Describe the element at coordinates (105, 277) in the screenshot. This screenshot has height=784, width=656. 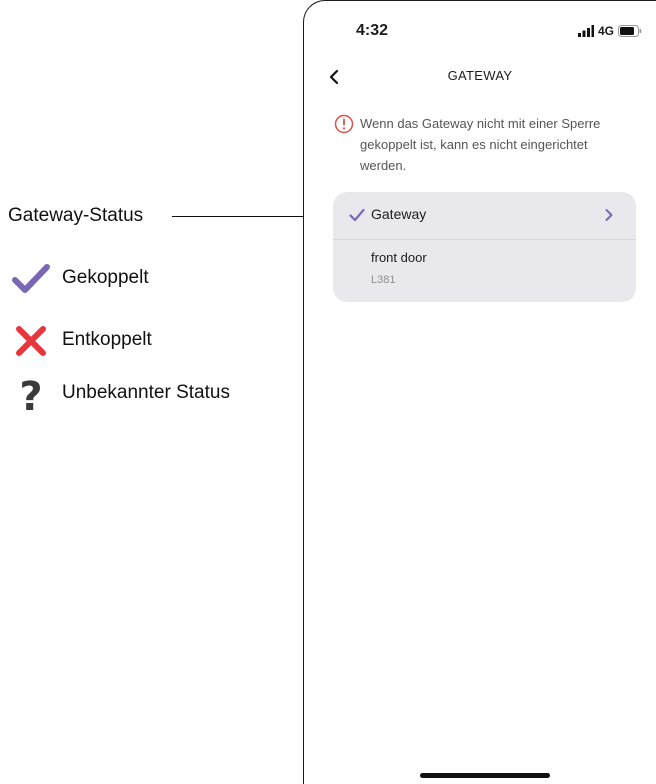
I see `legend-label-coupled: Gekoppelt` at that location.